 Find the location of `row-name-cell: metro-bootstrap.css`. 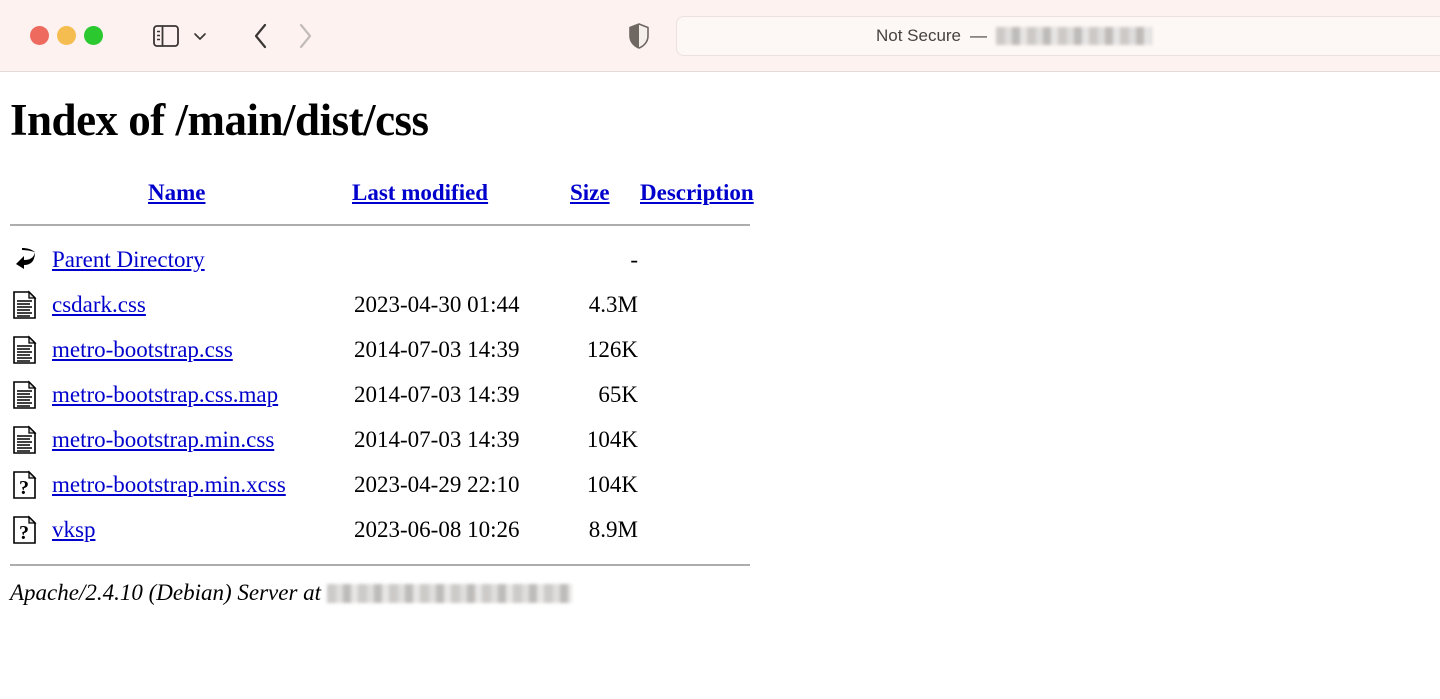

row-name-cell: metro-bootstrap.css is located at coordinates (202, 349).